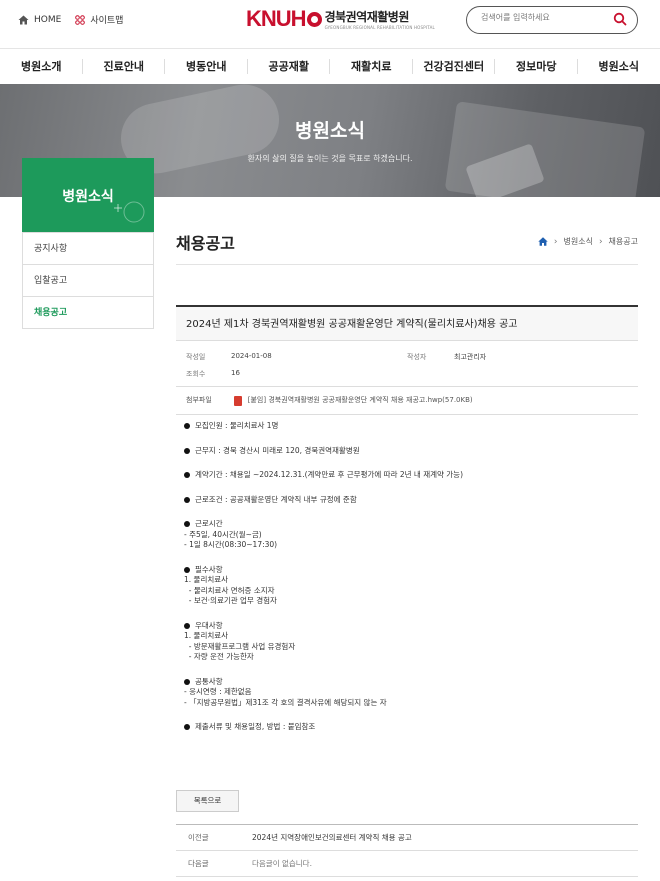  What do you see at coordinates (276, 499) in the screenshot?
I see `body-condition: 근로조건 : 공공재활운영단 계약직 내부 규정에 준함` at bounding box center [276, 499].